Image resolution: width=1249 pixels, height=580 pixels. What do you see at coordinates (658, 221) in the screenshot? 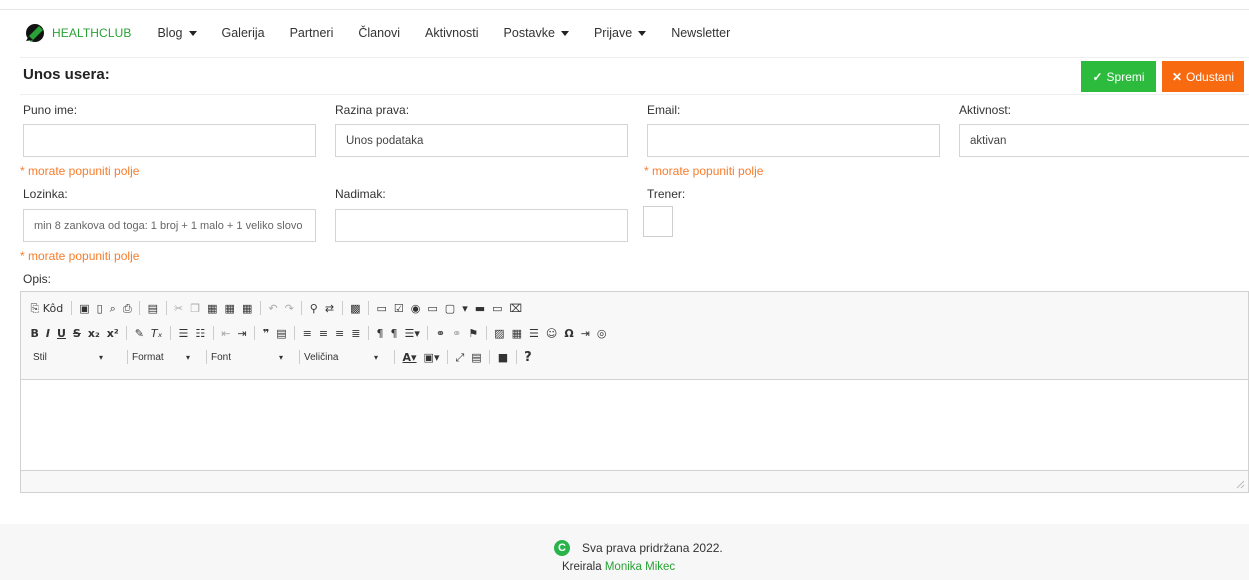
I see `trainer-checkbox` at bounding box center [658, 221].